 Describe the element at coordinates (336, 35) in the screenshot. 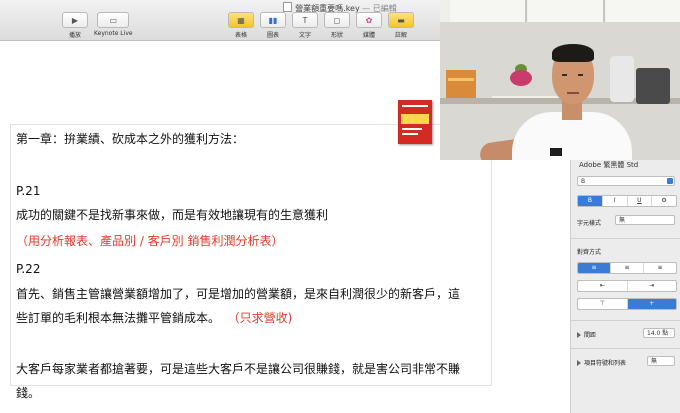

I see `shape-label: 形狀` at that location.